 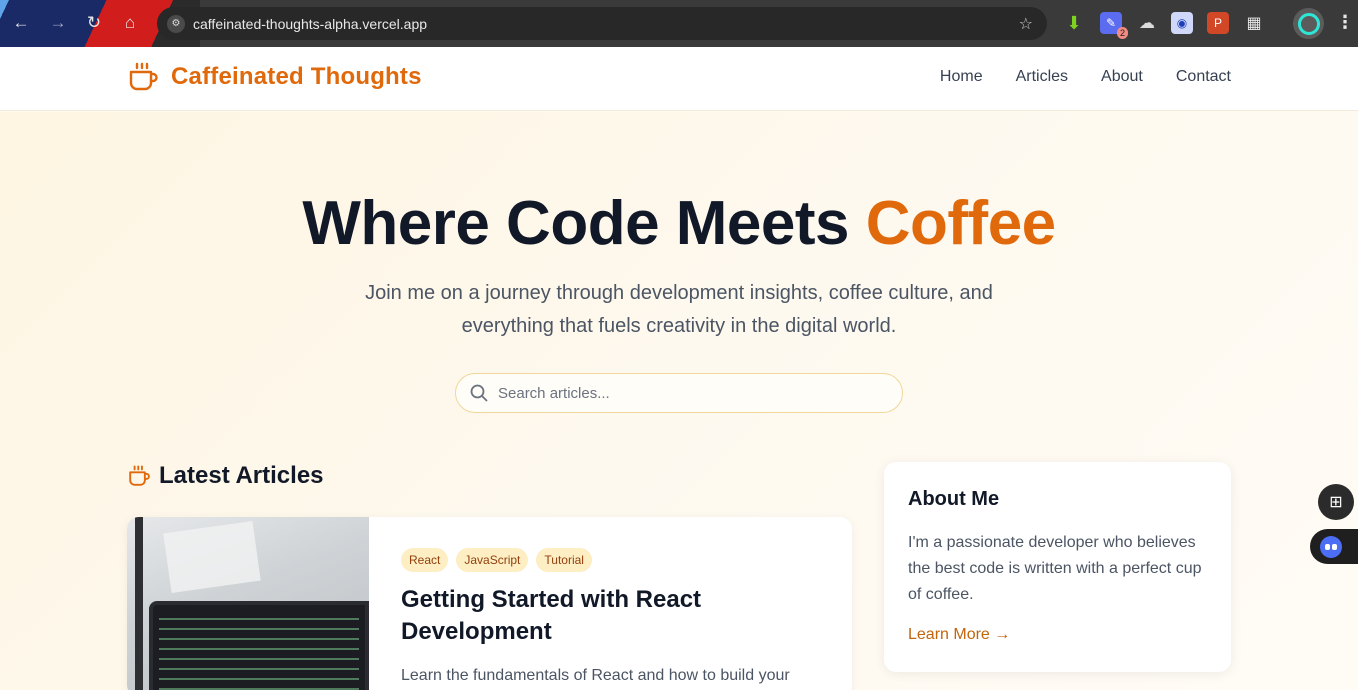 I want to click on extension-badge: 2, so click(x=1122, y=33).